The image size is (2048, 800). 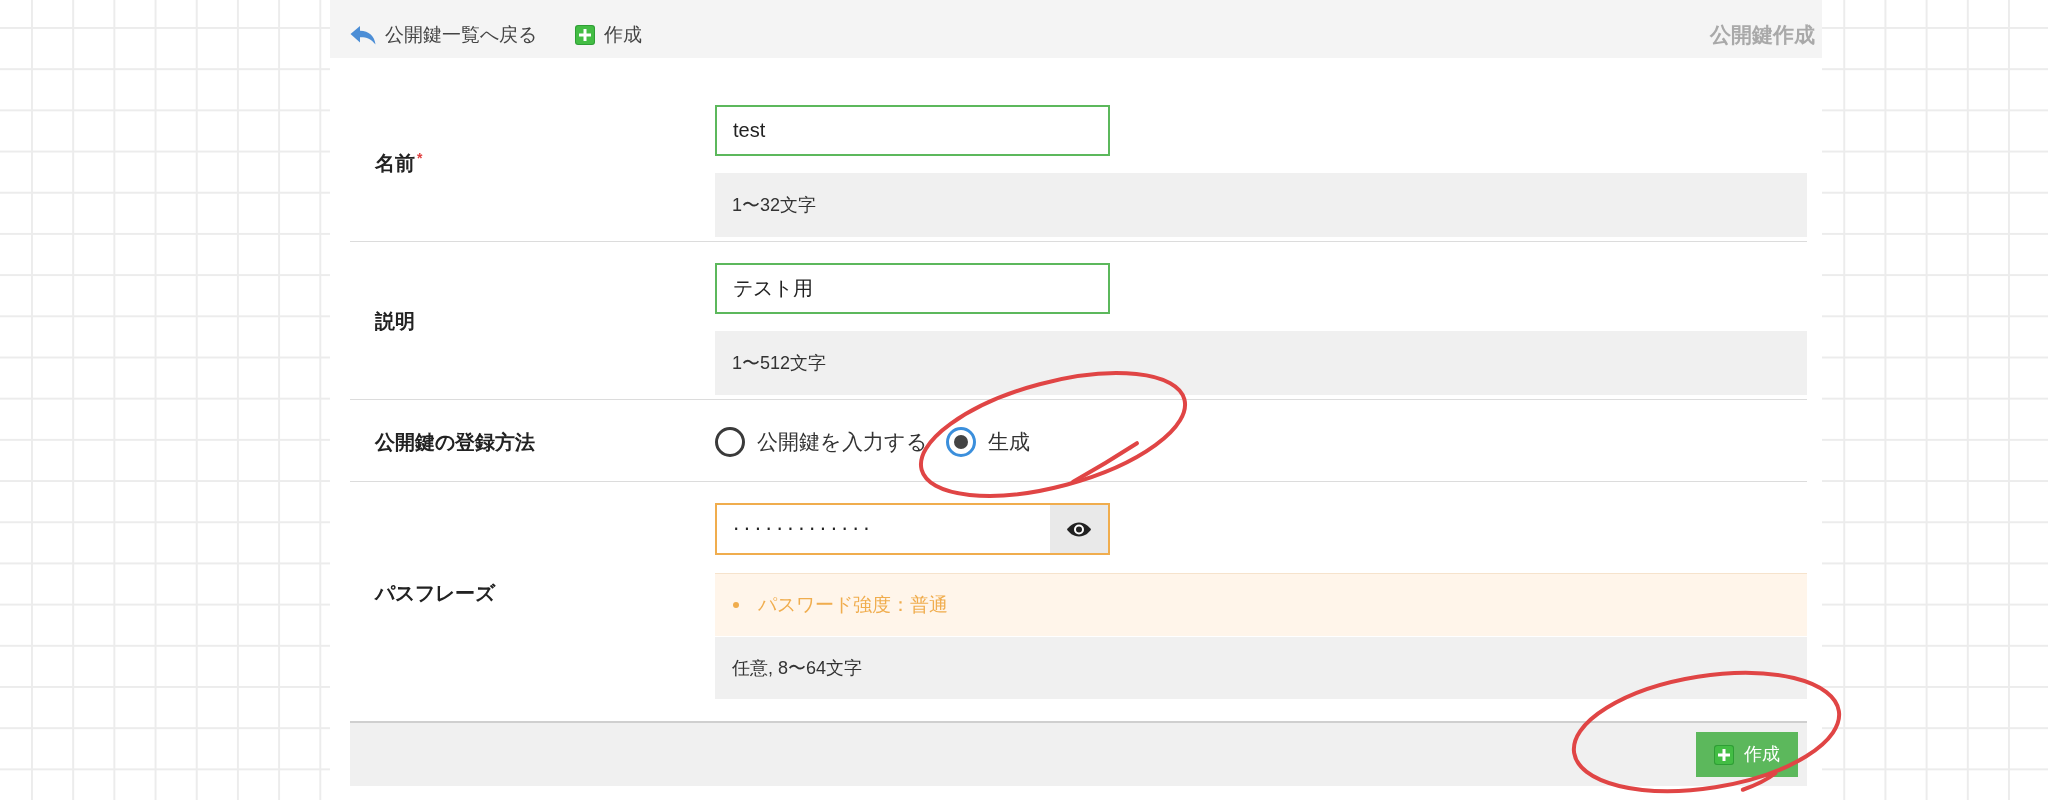 What do you see at coordinates (395, 321) in the screenshot?
I see `field-label: 説明` at bounding box center [395, 321].